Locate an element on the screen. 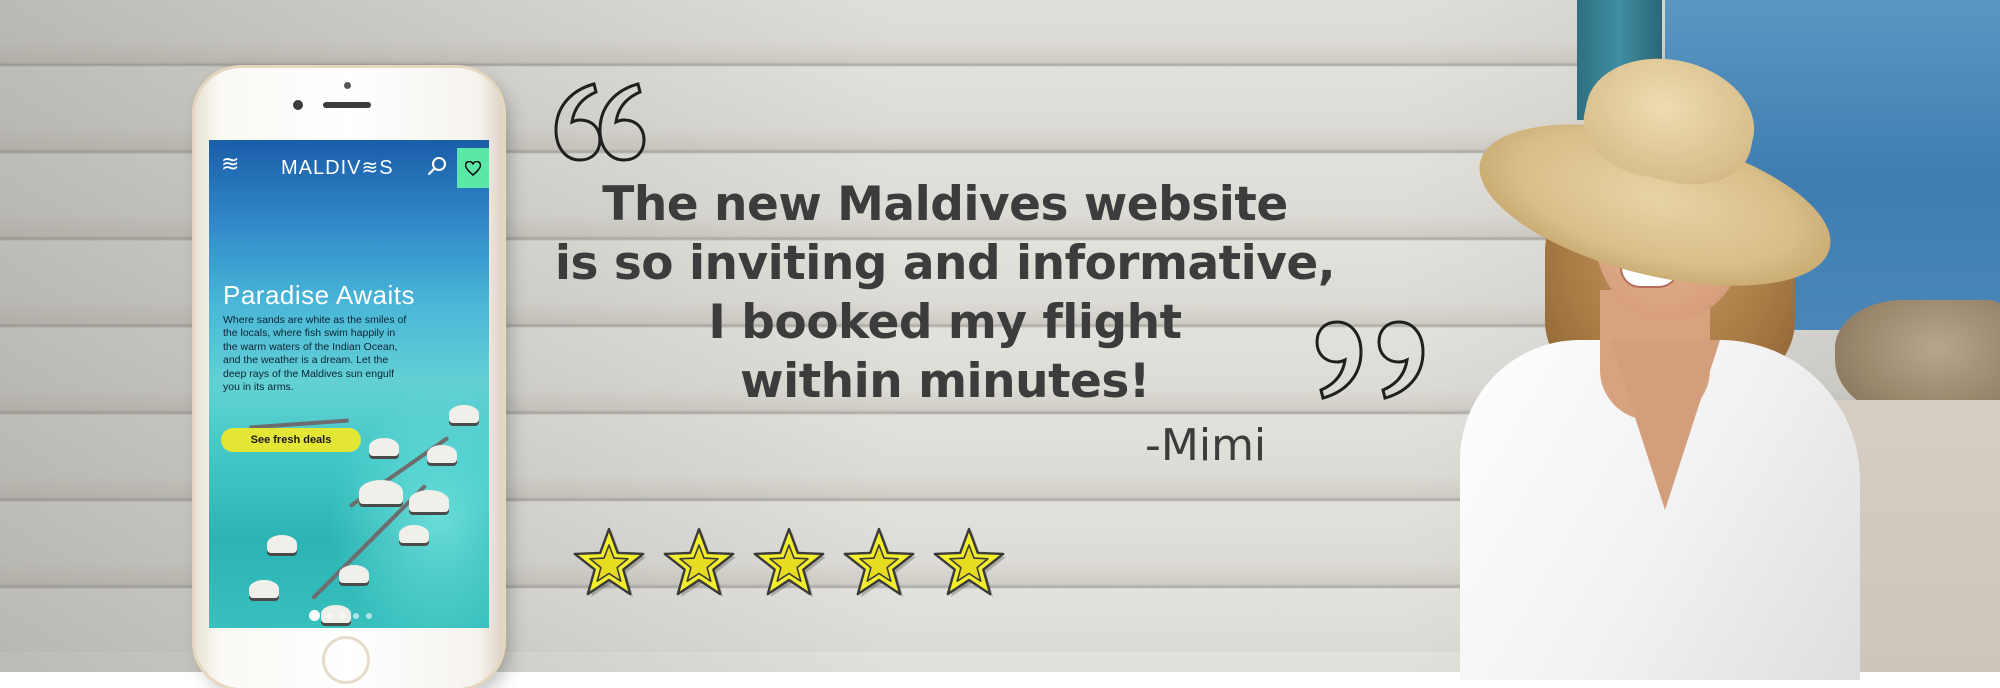 Image resolution: width=2000 pixels, height=688 pixels. search-icon is located at coordinates (437, 166).